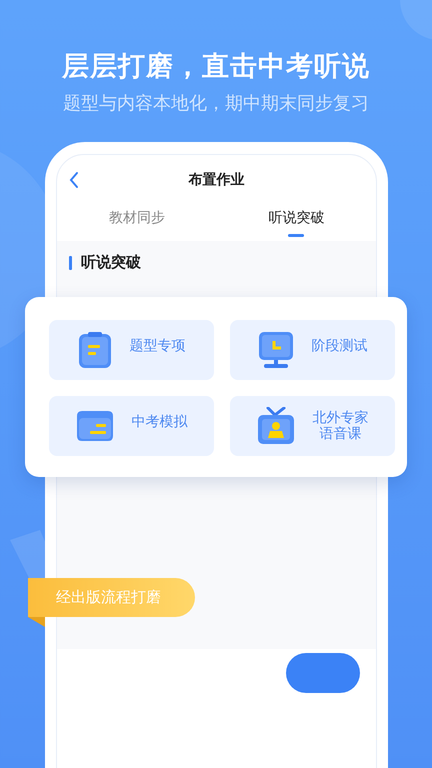 Image resolution: width=432 pixels, height=768 pixels. I want to click on tv-icon, so click(275, 426).